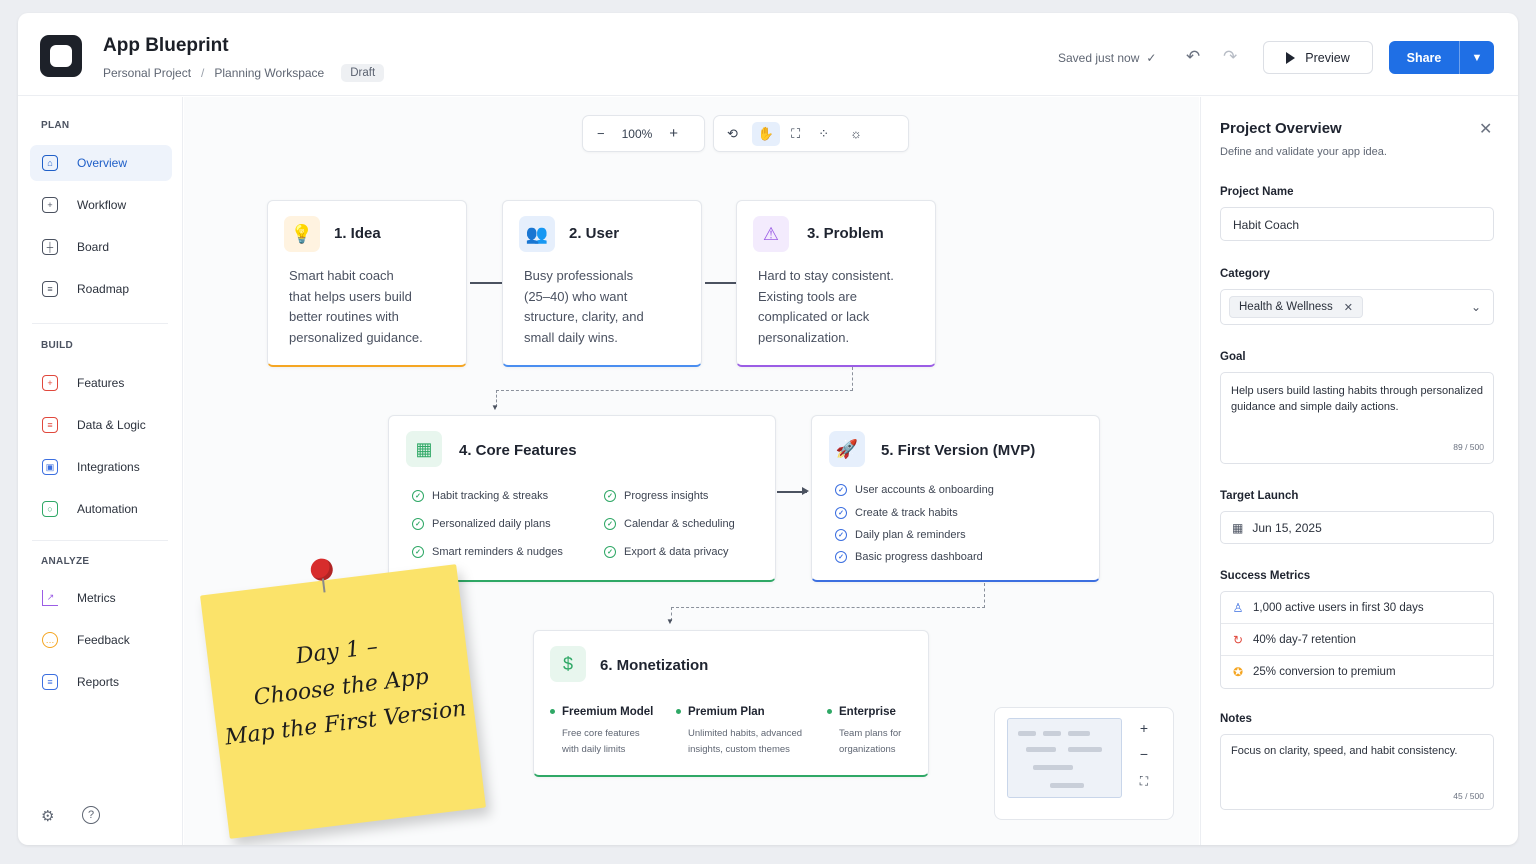  I want to click on project-name-field: Habit Coach, so click(1357, 224).